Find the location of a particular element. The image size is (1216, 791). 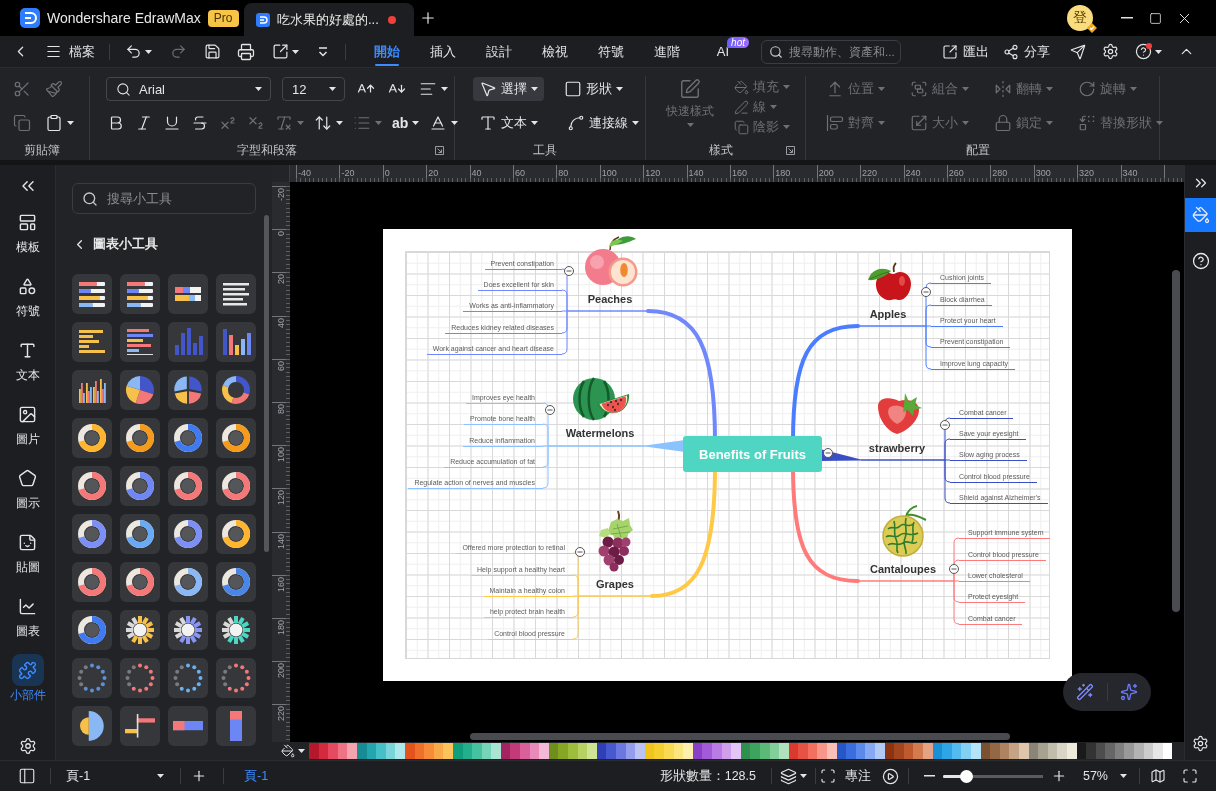

format-panel-button is located at coordinates (1200, 215).